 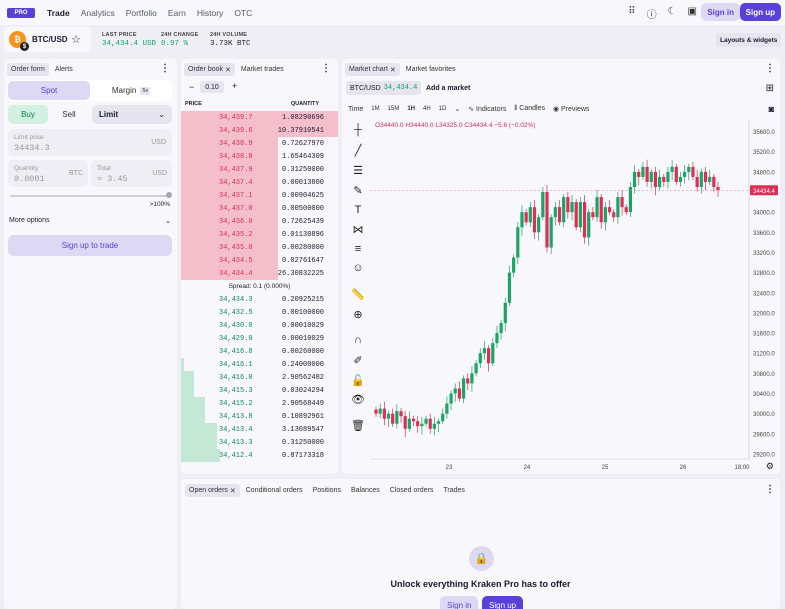 I want to click on ask-row: 34,439.6 10.37910541, so click(x=259, y=130).